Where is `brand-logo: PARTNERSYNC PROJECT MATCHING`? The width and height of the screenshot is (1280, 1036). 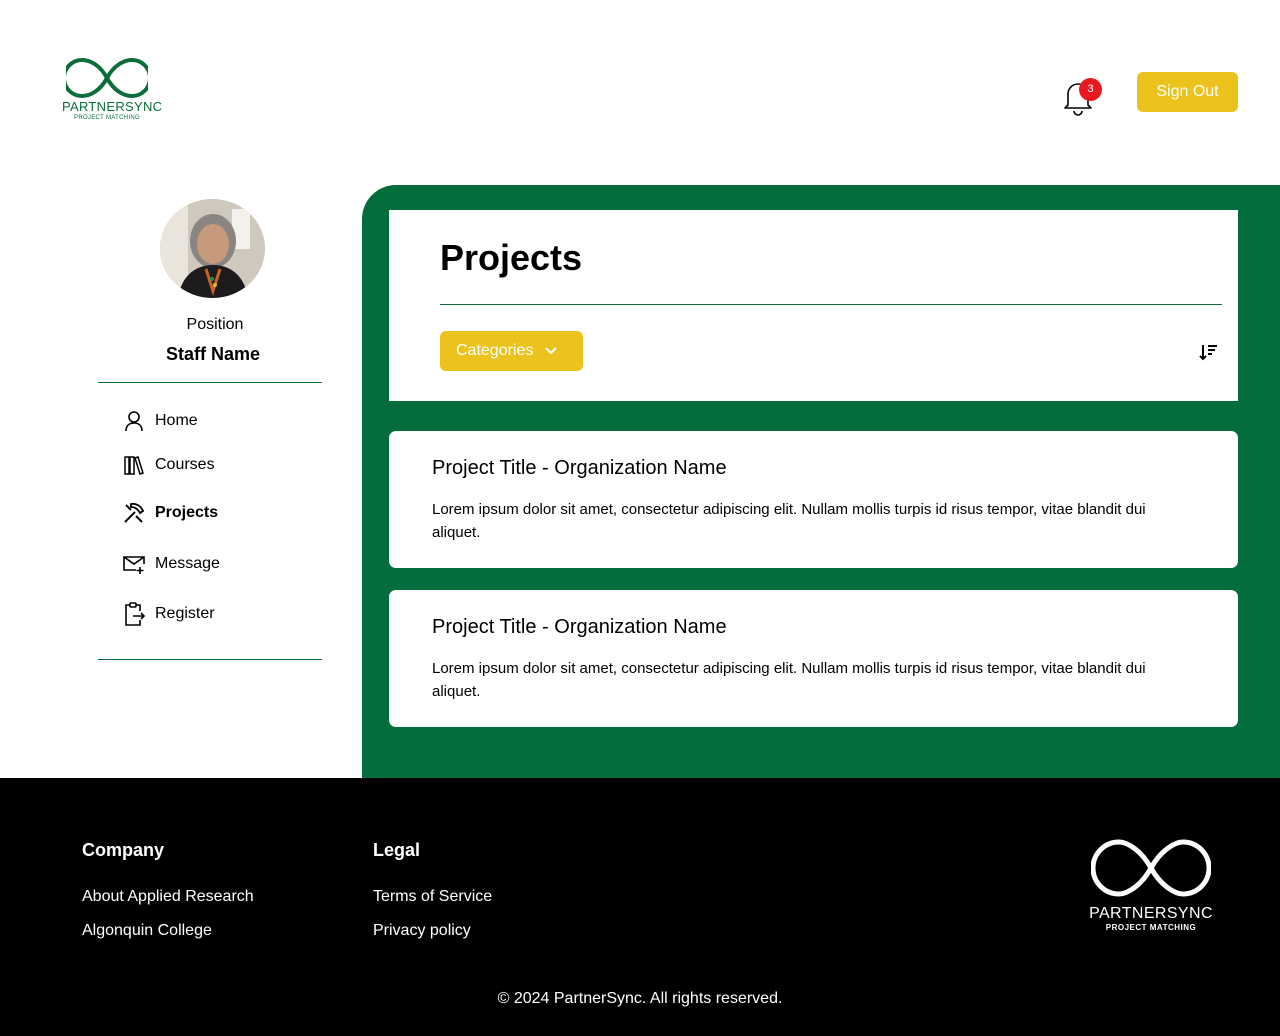 brand-logo: PARTNERSYNC PROJECT MATCHING is located at coordinates (112, 90).